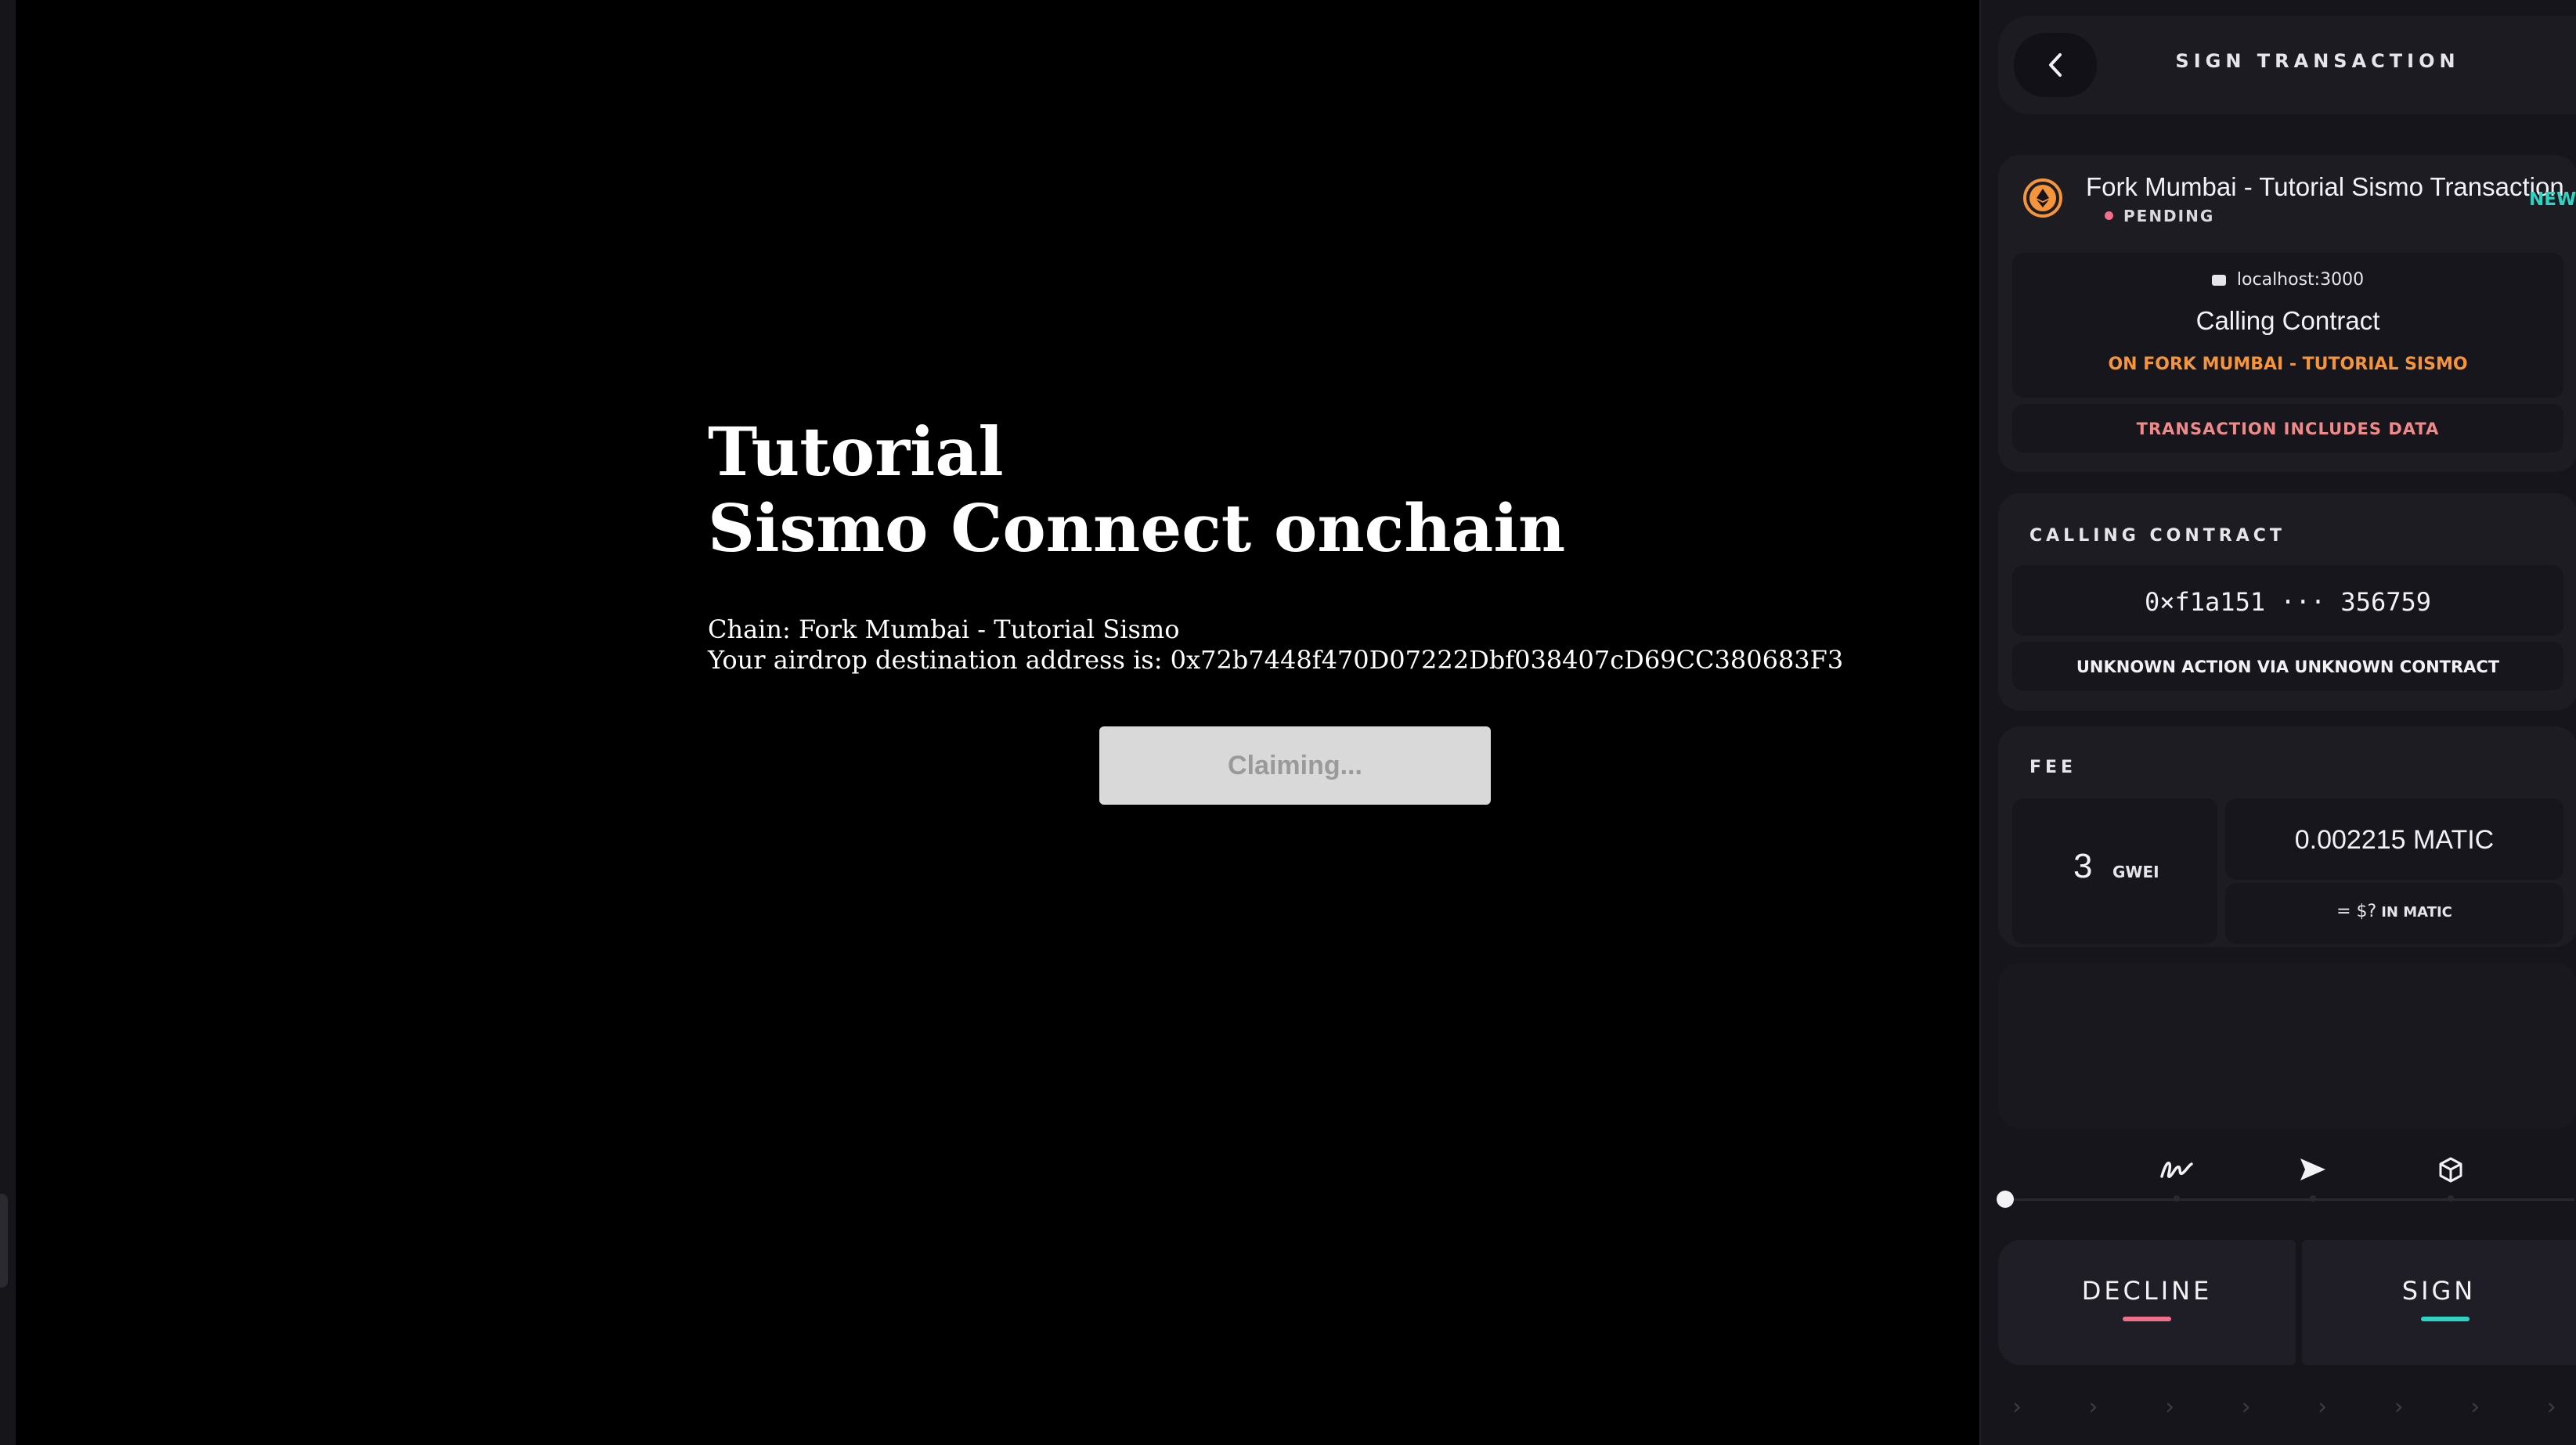 The width and height of the screenshot is (2576, 1445). I want to click on signing-steps, so click(2278, 1178).